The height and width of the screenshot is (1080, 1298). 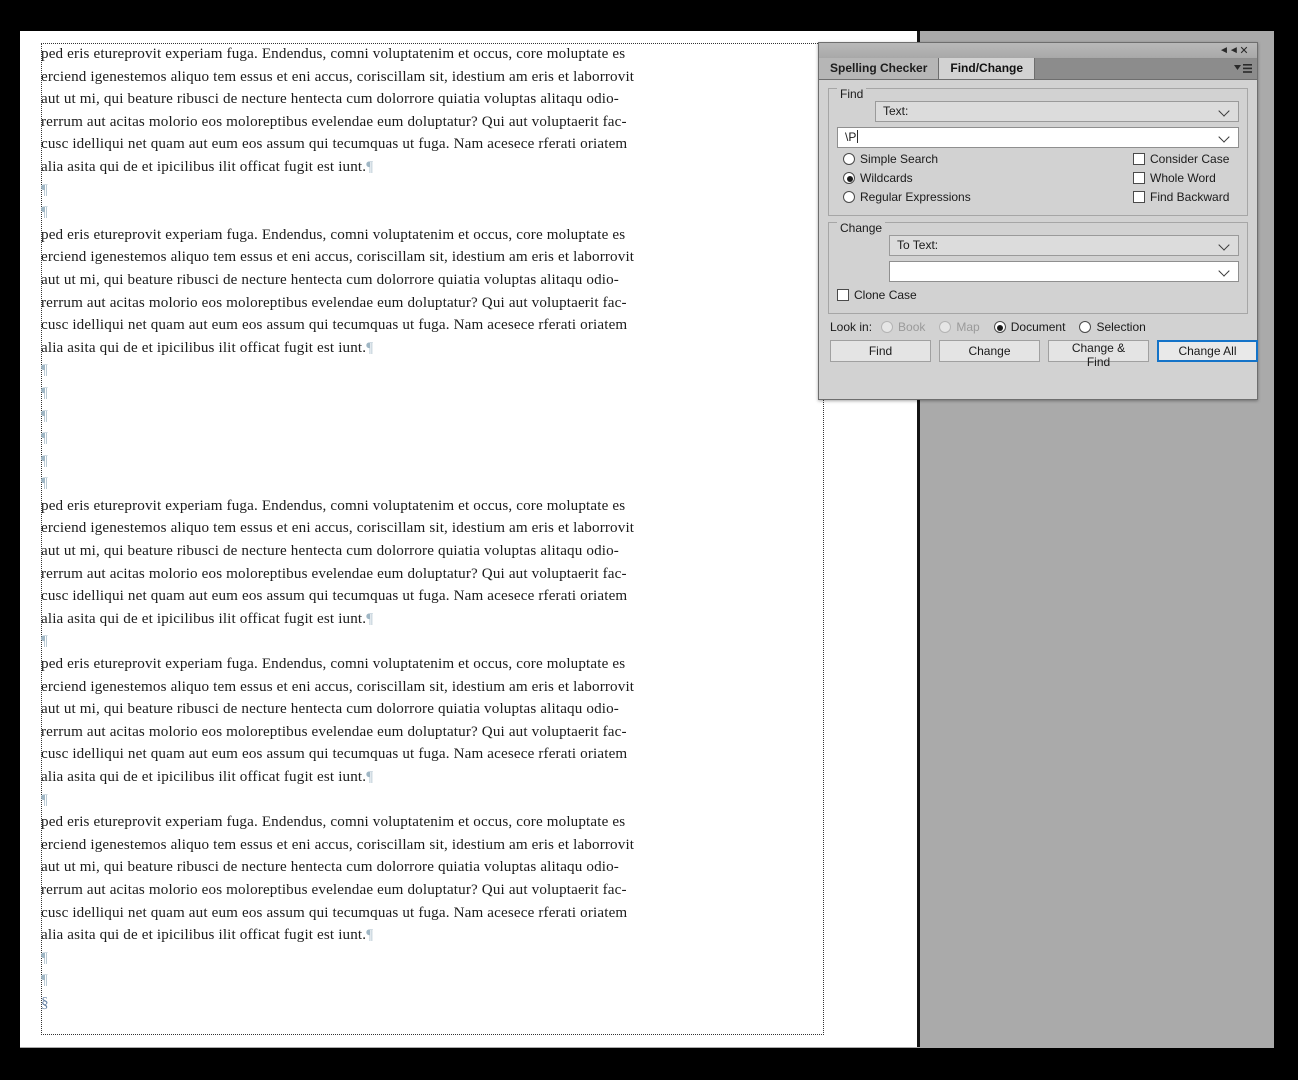 What do you see at coordinates (988, 159) in the screenshot?
I see `radio-simple-search: Simple Search` at bounding box center [988, 159].